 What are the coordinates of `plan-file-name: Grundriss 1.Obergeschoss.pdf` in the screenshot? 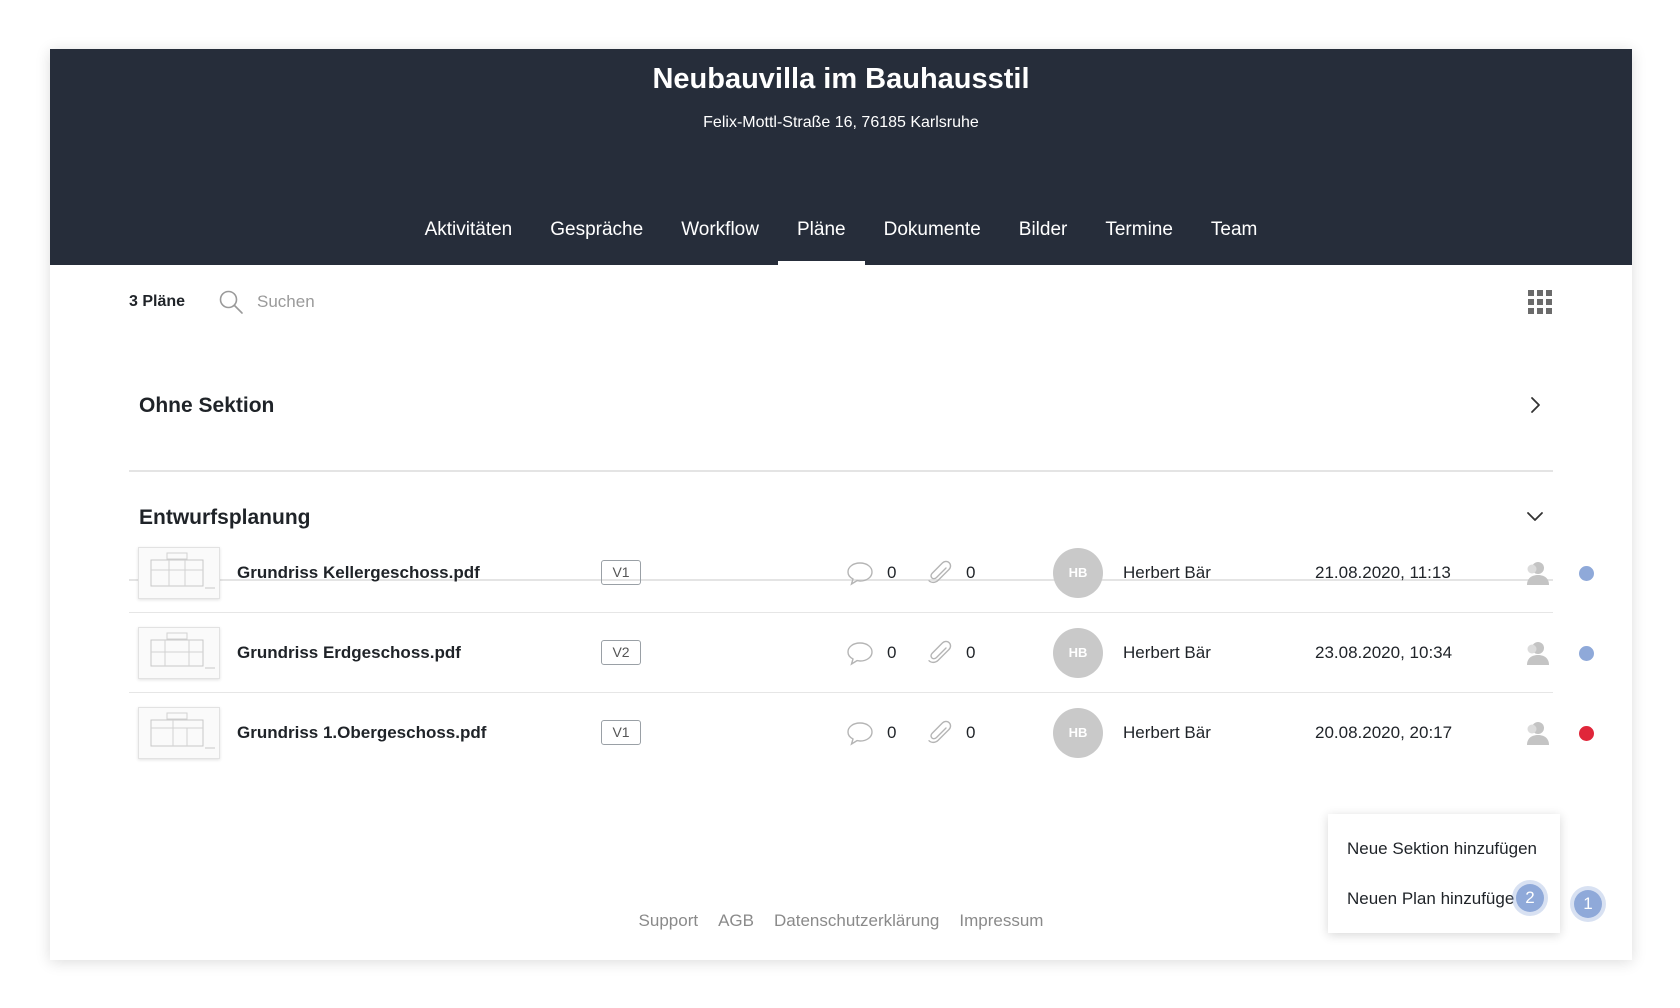 It's located at (361, 733).